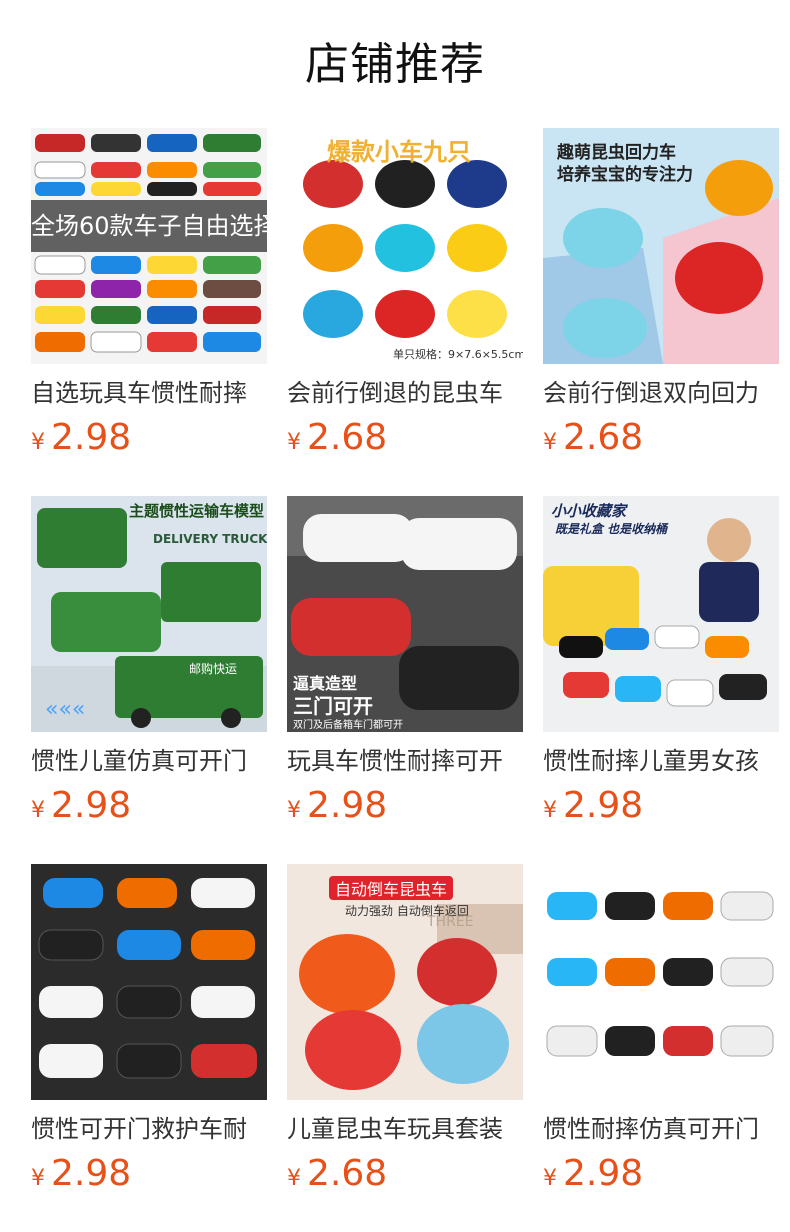  I want to click on product-image: 爆款小车九只 单只规格：9×7.6×5.5cm, so click(405, 246).